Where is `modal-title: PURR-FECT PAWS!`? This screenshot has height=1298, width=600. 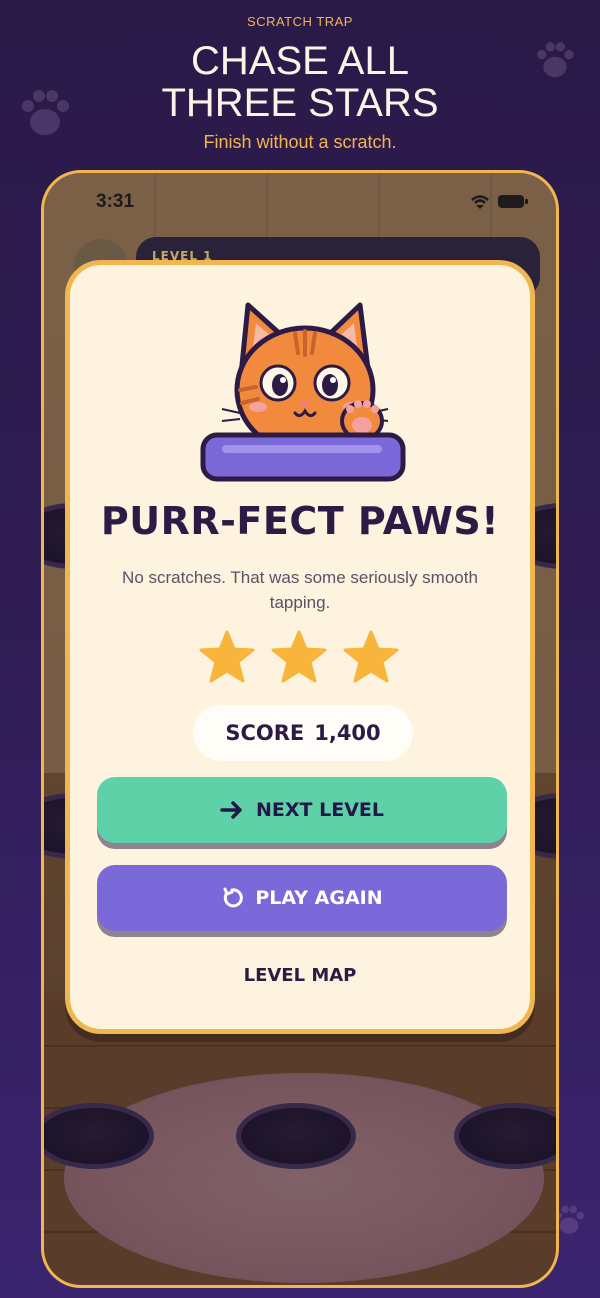
modal-title: PURR-FECT PAWS! is located at coordinates (300, 521).